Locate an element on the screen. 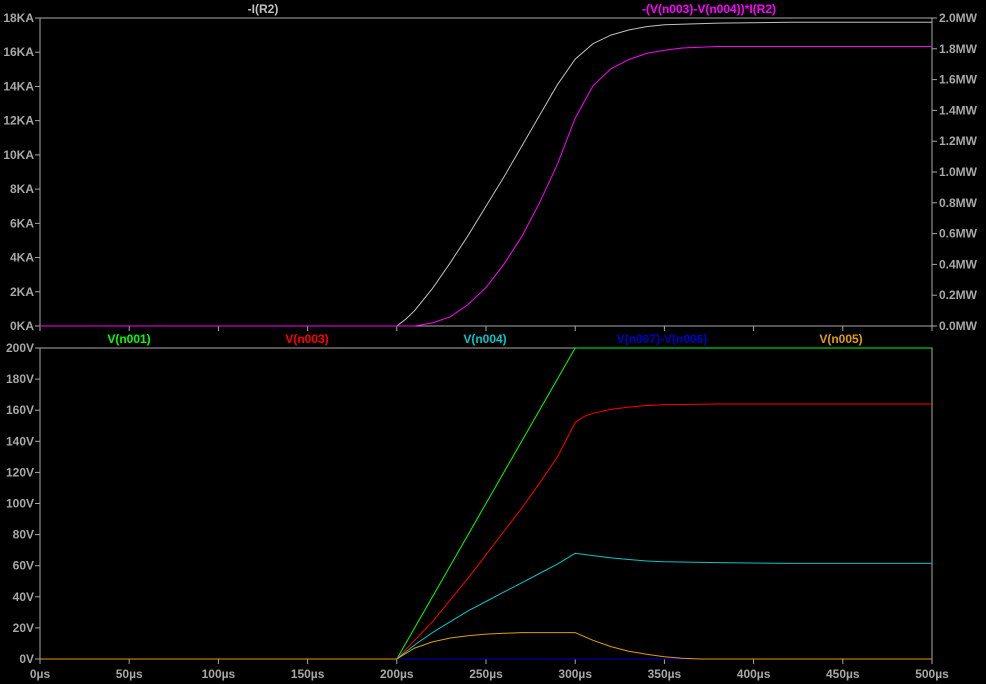 This screenshot has height=684, width=986. x-tick-label: 100µs is located at coordinates (219, 674).